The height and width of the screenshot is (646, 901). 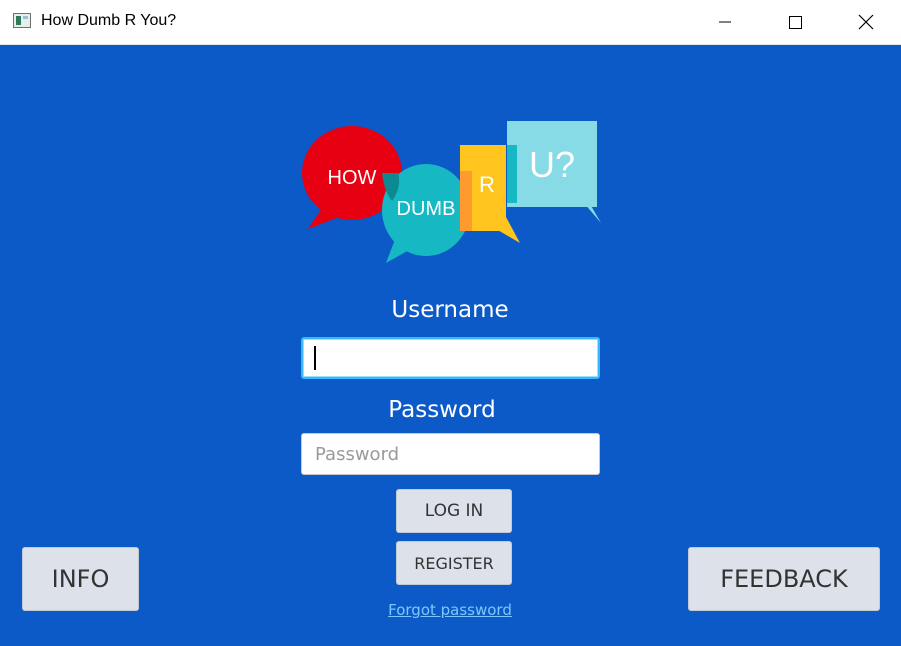 I want to click on maximize-icon, so click(x=795, y=22).